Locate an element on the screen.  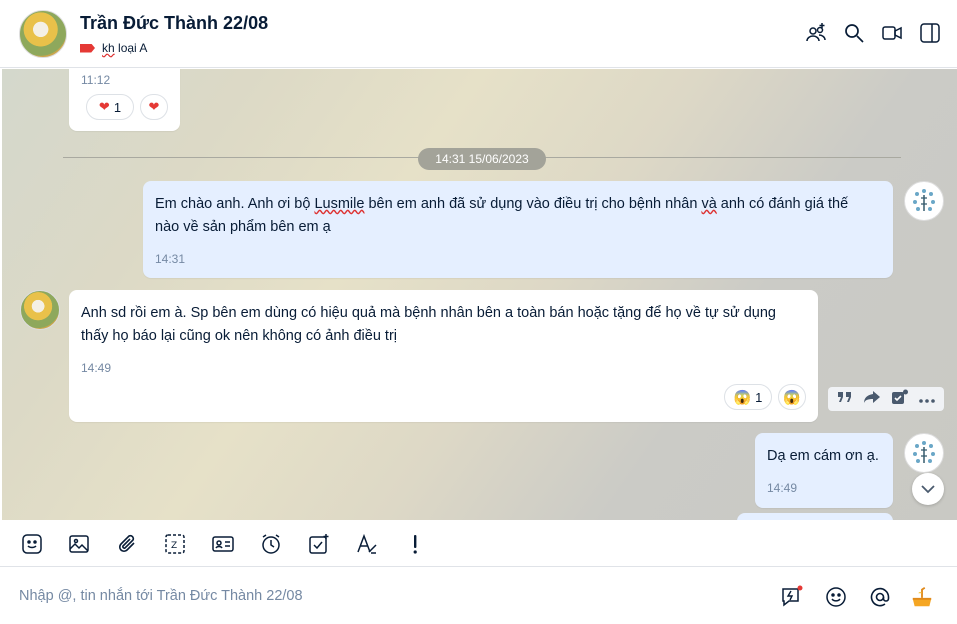
contact-card-icon is located at coordinates (223, 544).